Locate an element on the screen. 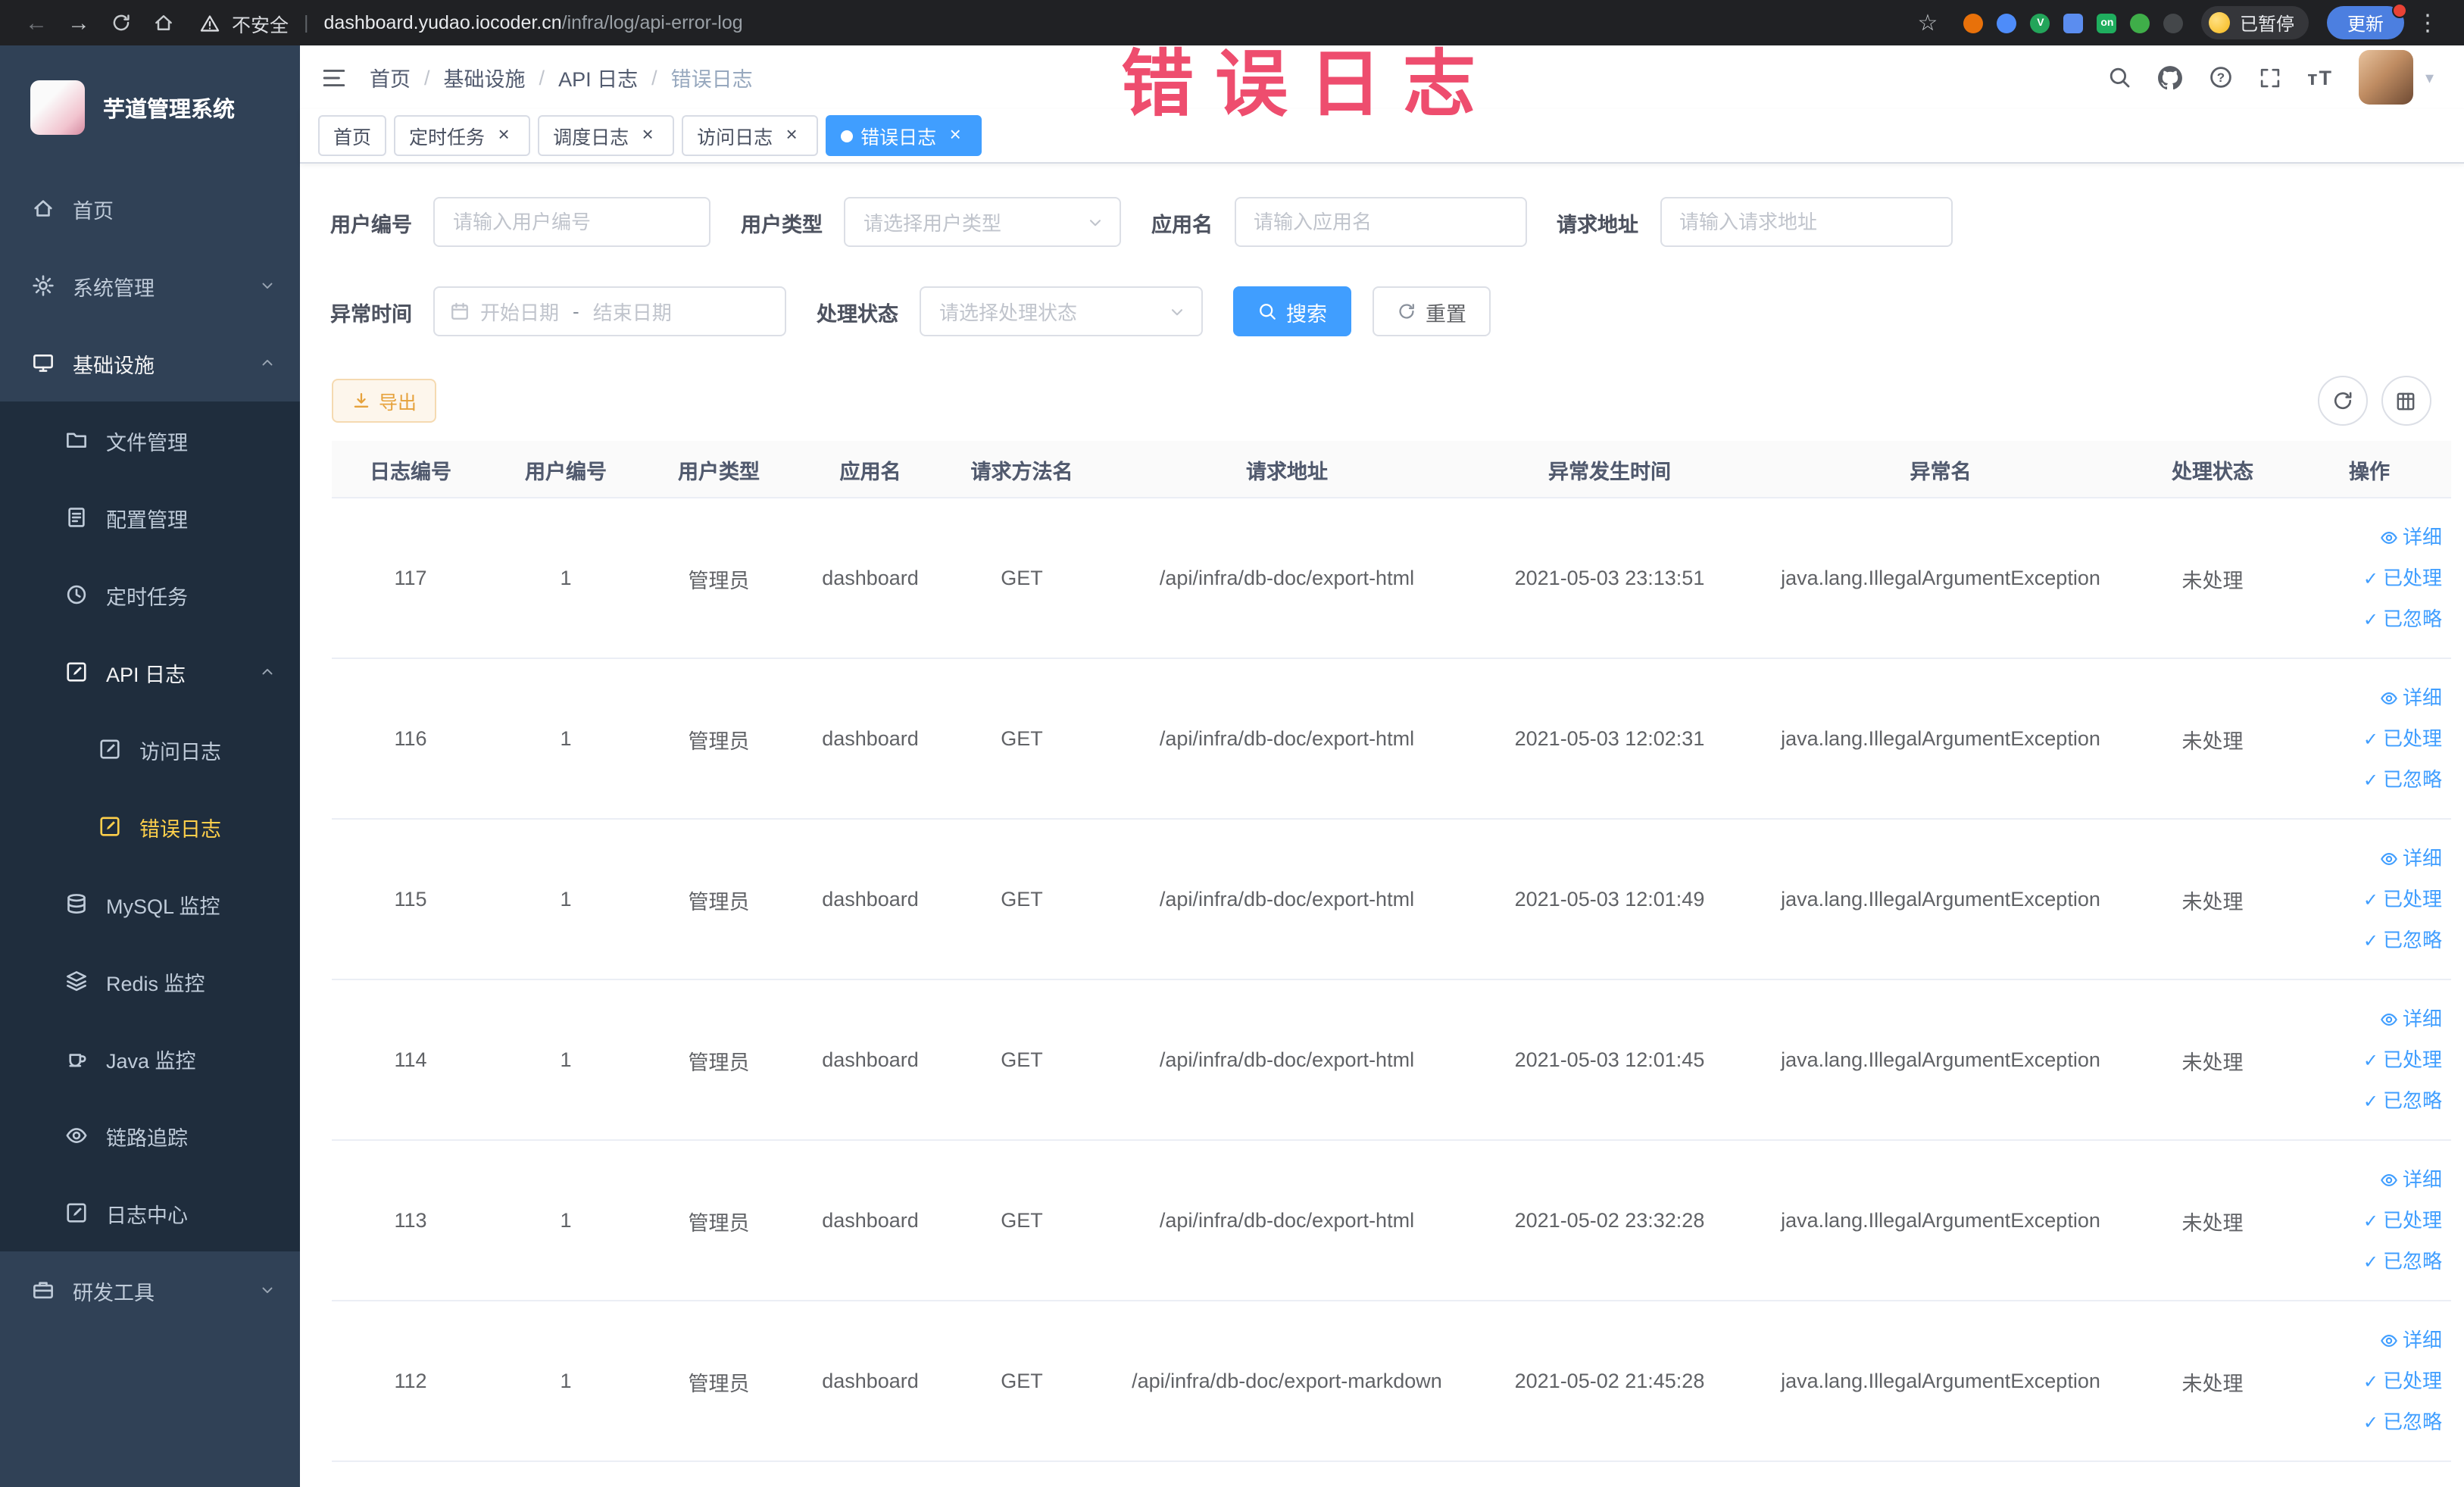  on-badge-ext-icon: on is located at coordinates (2107, 23).